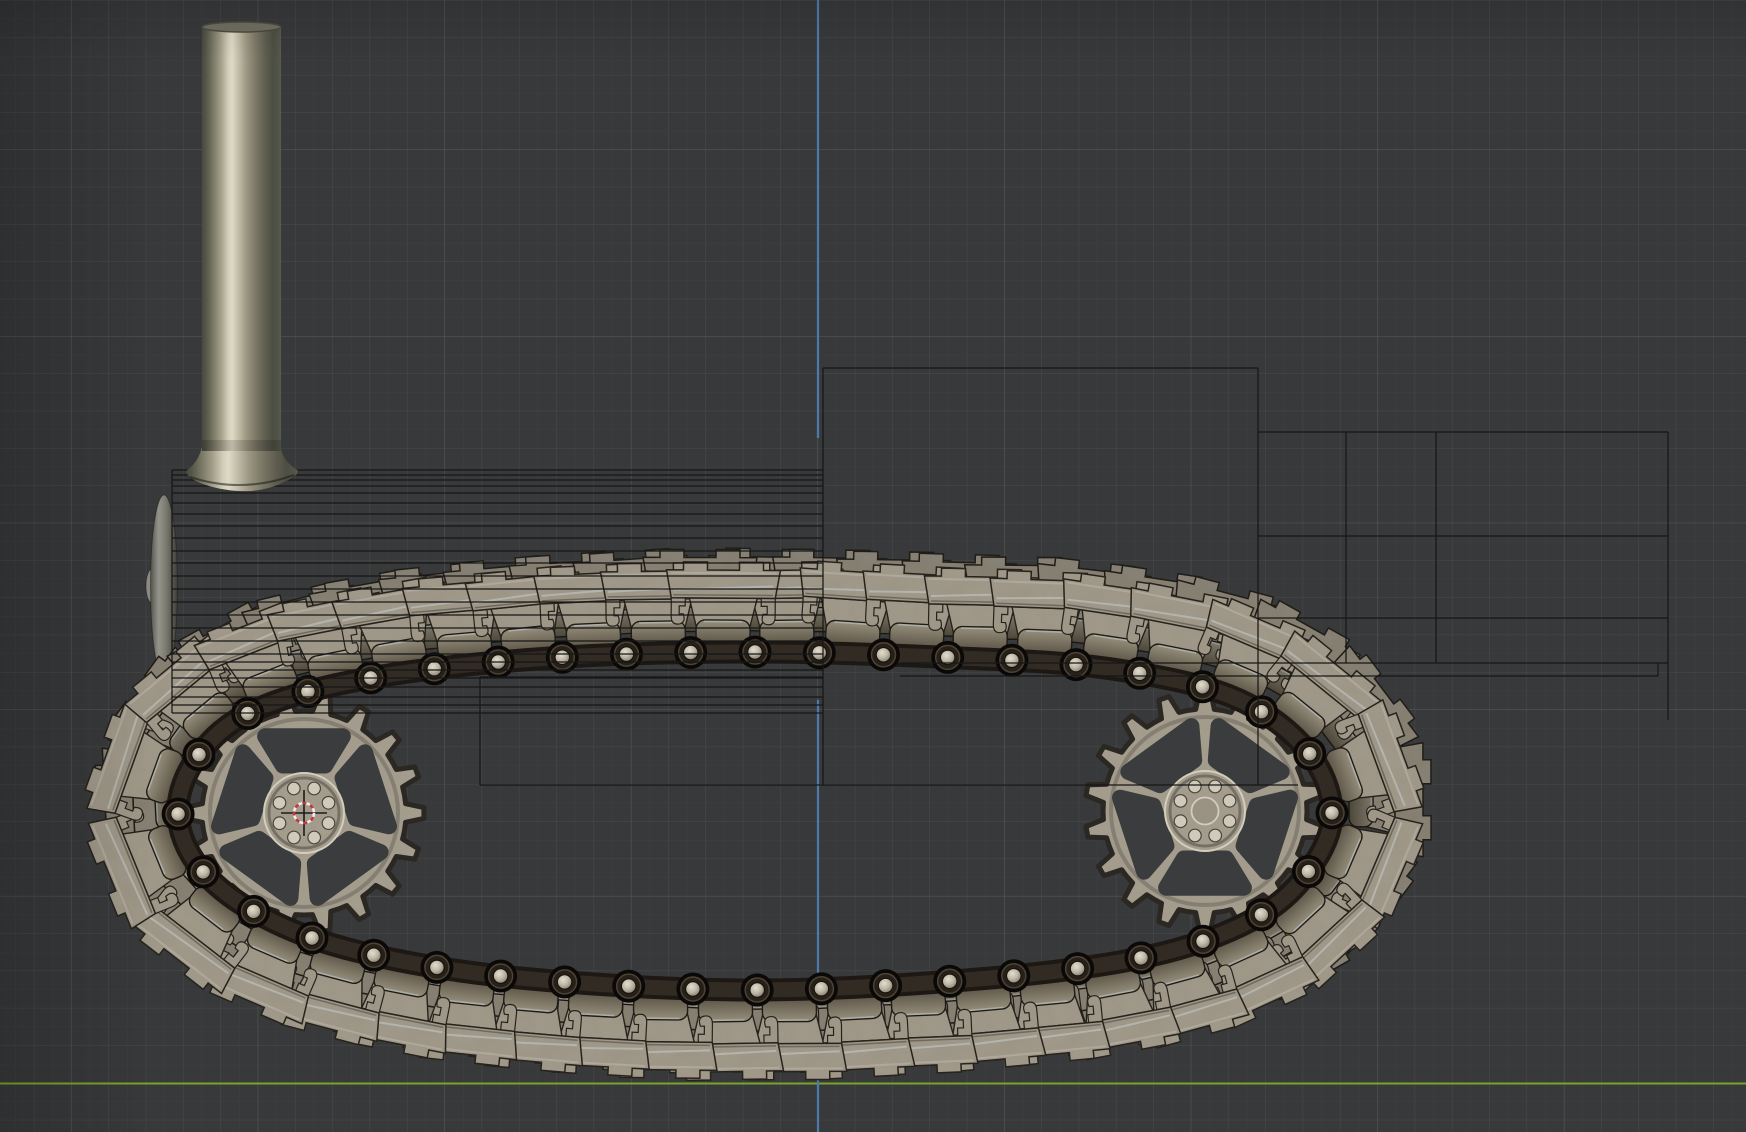  I want to click on chimney-tube, so click(241, 239).